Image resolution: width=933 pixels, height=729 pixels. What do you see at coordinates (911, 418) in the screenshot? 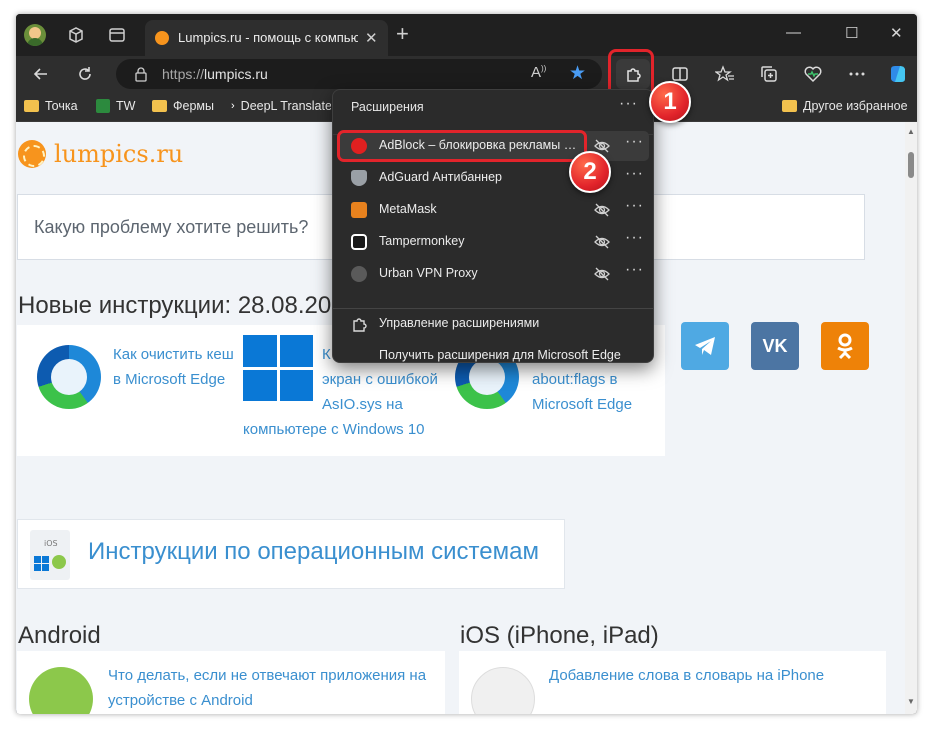
I see `page-scrollbar: ▲ ▼` at bounding box center [911, 418].